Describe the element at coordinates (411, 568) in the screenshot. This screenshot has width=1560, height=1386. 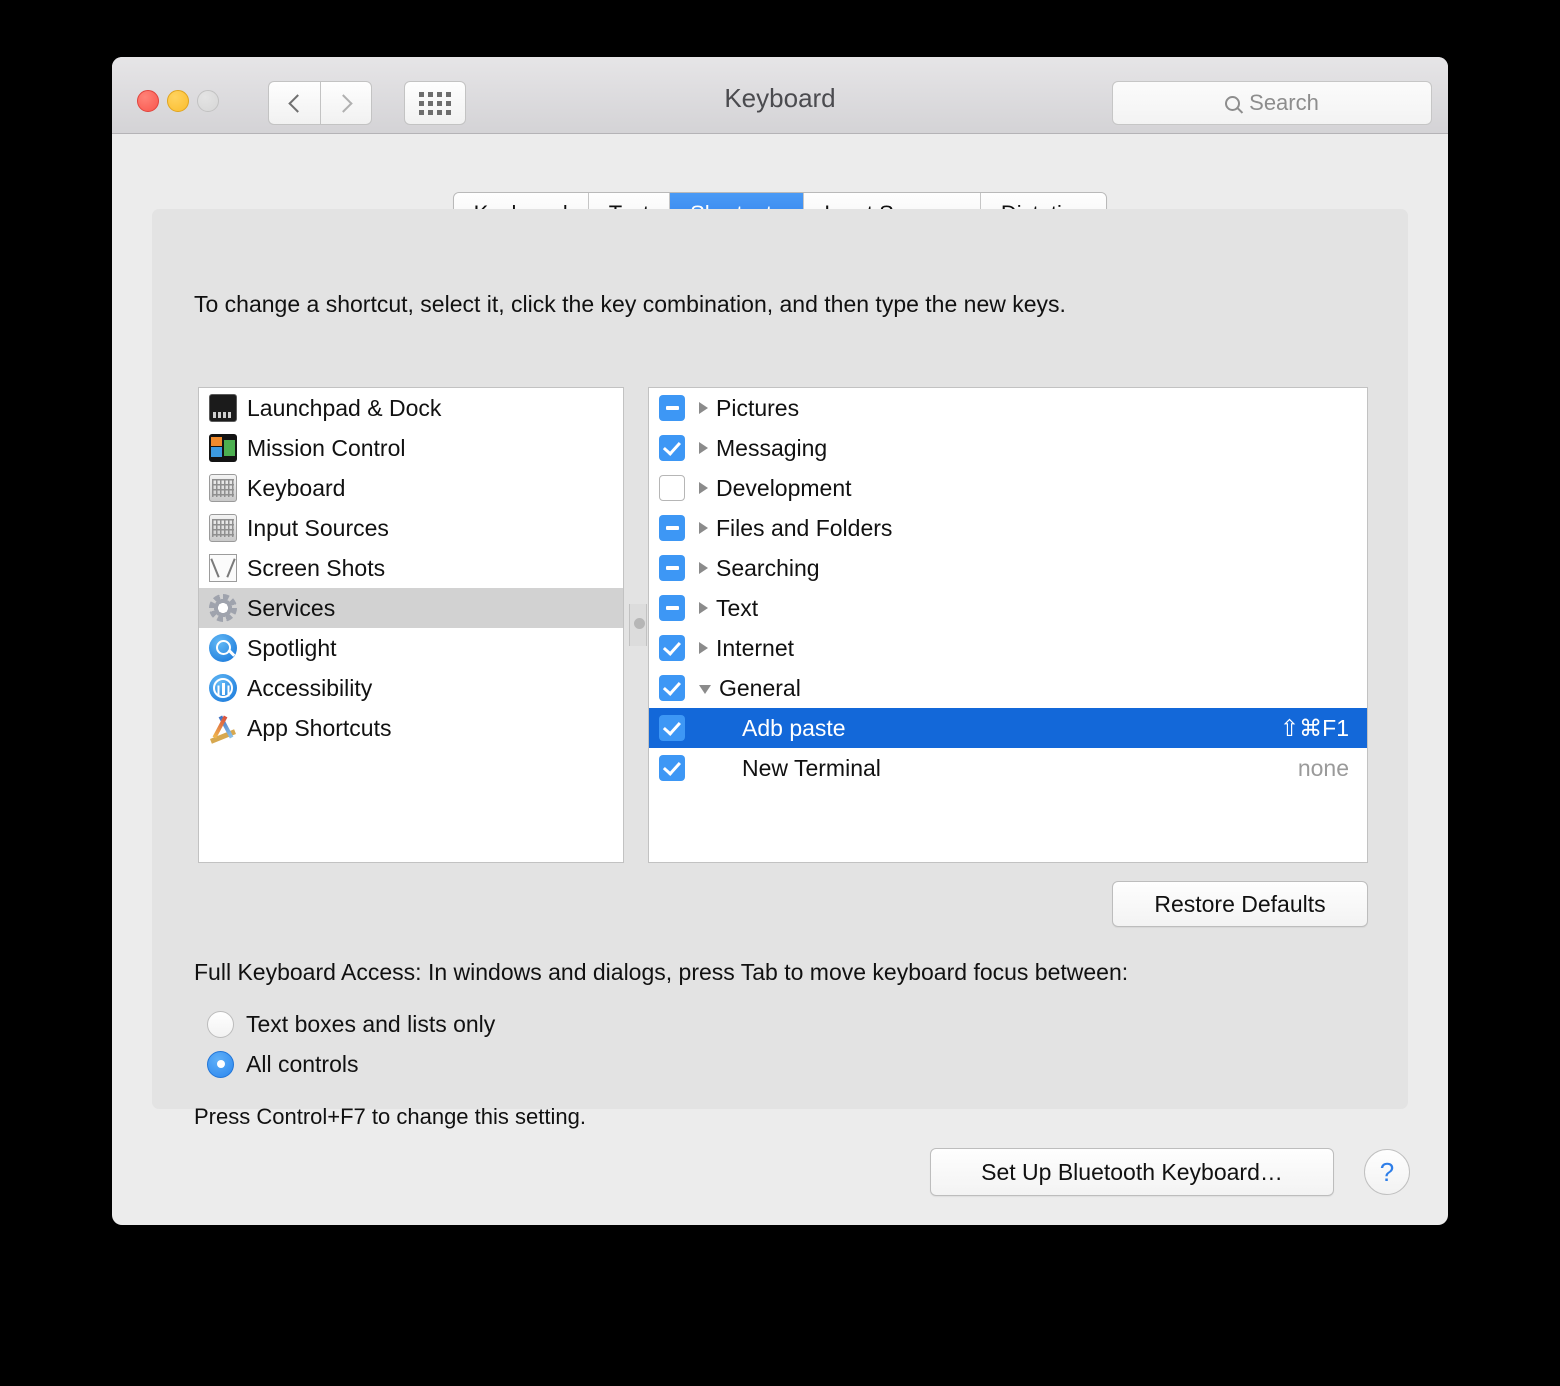
I see `sidebar-item-screen-shots: Screen Shots` at that location.